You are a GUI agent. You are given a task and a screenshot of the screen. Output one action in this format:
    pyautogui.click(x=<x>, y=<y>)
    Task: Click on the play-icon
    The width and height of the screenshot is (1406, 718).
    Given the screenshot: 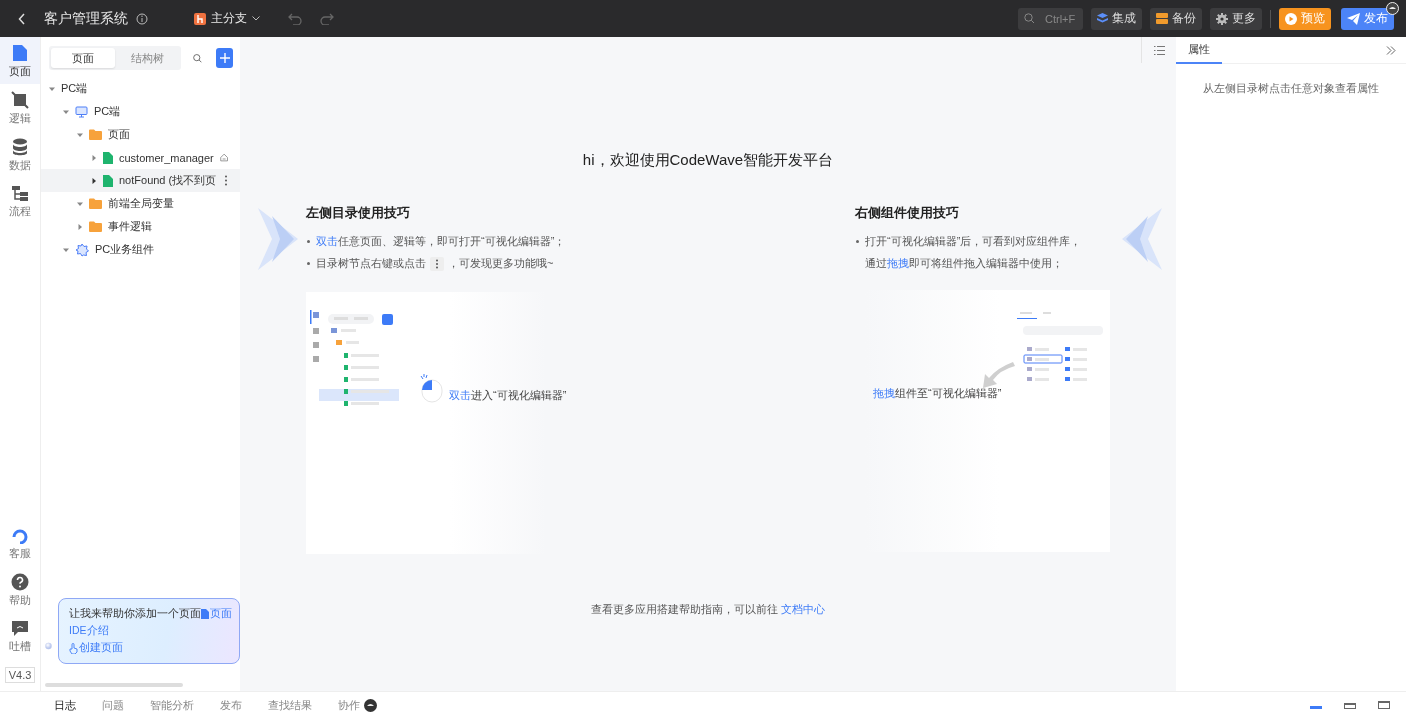 What is the action you would take?
    pyautogui.click(x=1291, y=18)
    